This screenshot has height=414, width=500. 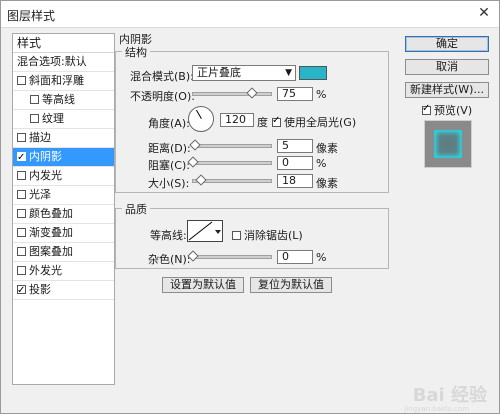 I want to click on structure-title: 结构, so click(x=136, y=52).